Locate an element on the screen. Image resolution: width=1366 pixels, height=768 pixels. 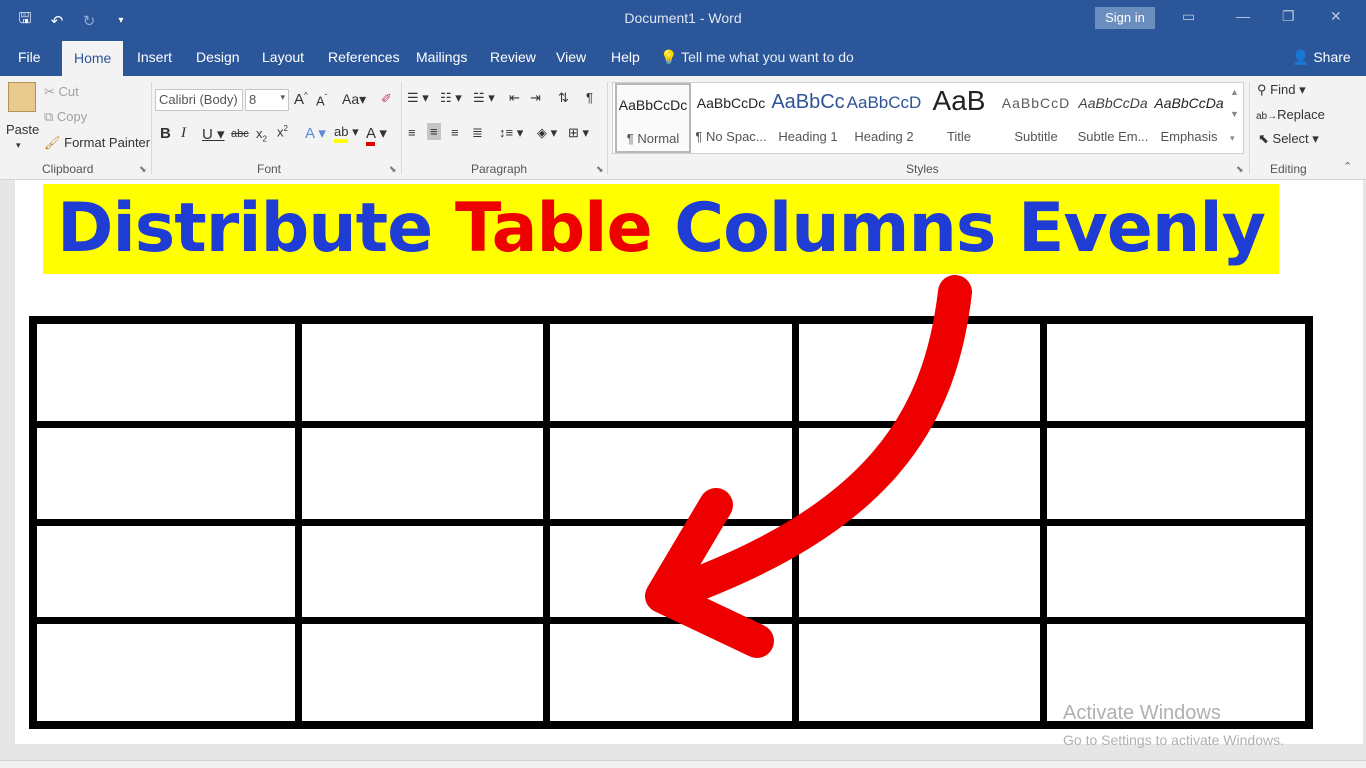
activate-windows-watermark: Activate Windows is located at coordinates (1142, 713).